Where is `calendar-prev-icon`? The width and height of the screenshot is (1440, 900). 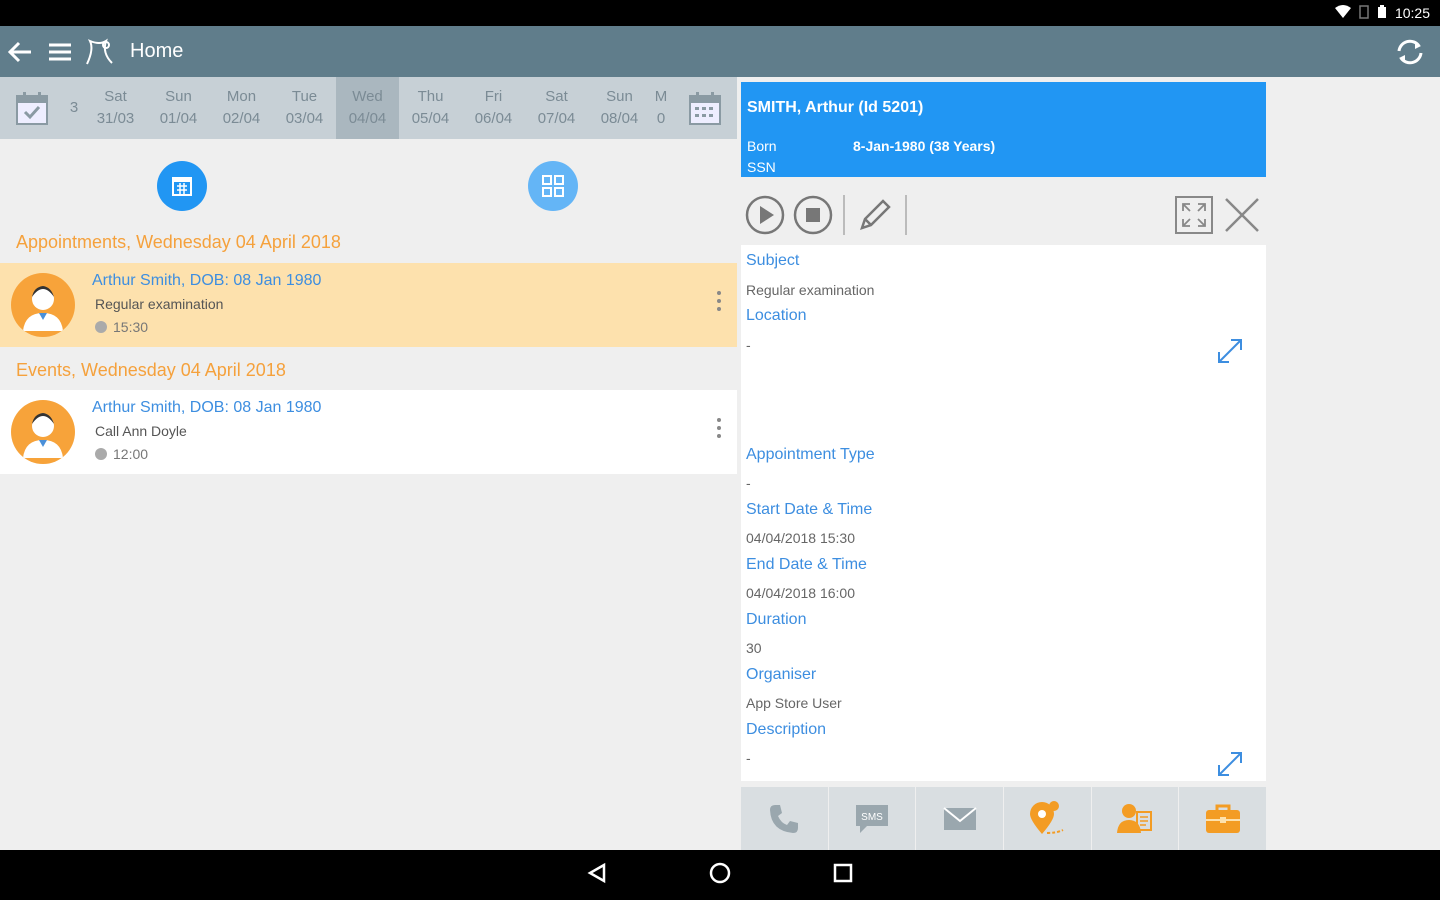 calendar-prev-icon is located at coordinates (32, 108).